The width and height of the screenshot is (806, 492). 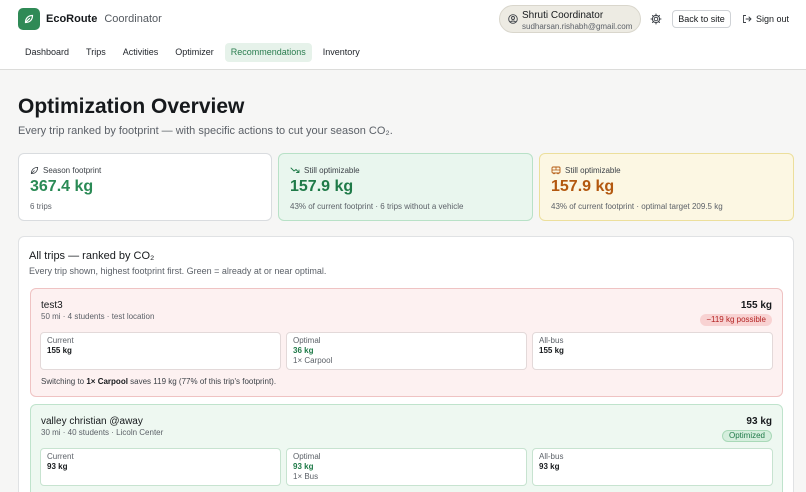 What do you see at coordinates (141, 52) in the screenshot?
I see `nav-activities: Activities` at bounding box center [141, 52].